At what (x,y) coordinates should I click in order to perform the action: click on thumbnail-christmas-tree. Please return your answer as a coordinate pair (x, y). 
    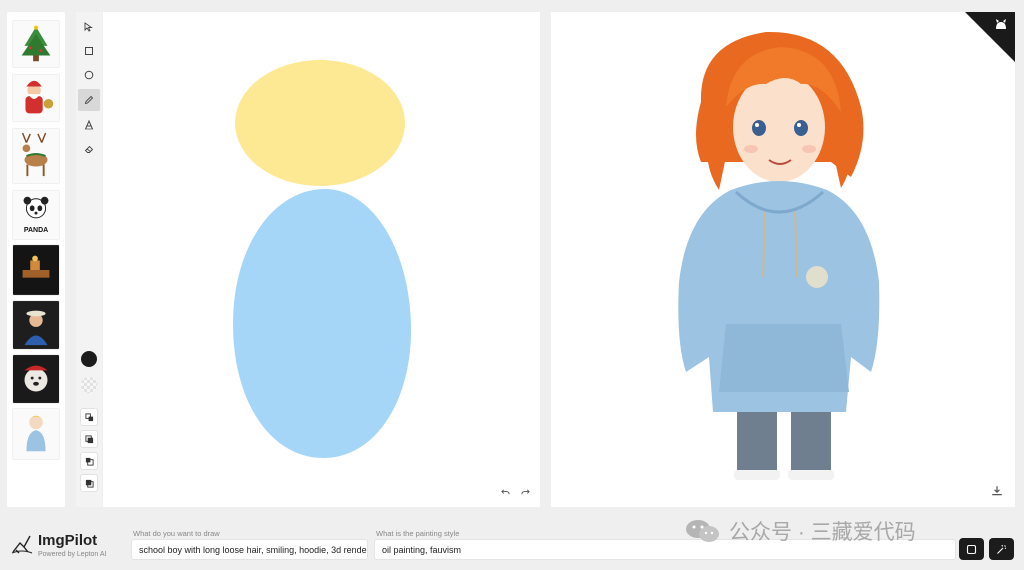
    Looking at the image, I should click on (36, 44).